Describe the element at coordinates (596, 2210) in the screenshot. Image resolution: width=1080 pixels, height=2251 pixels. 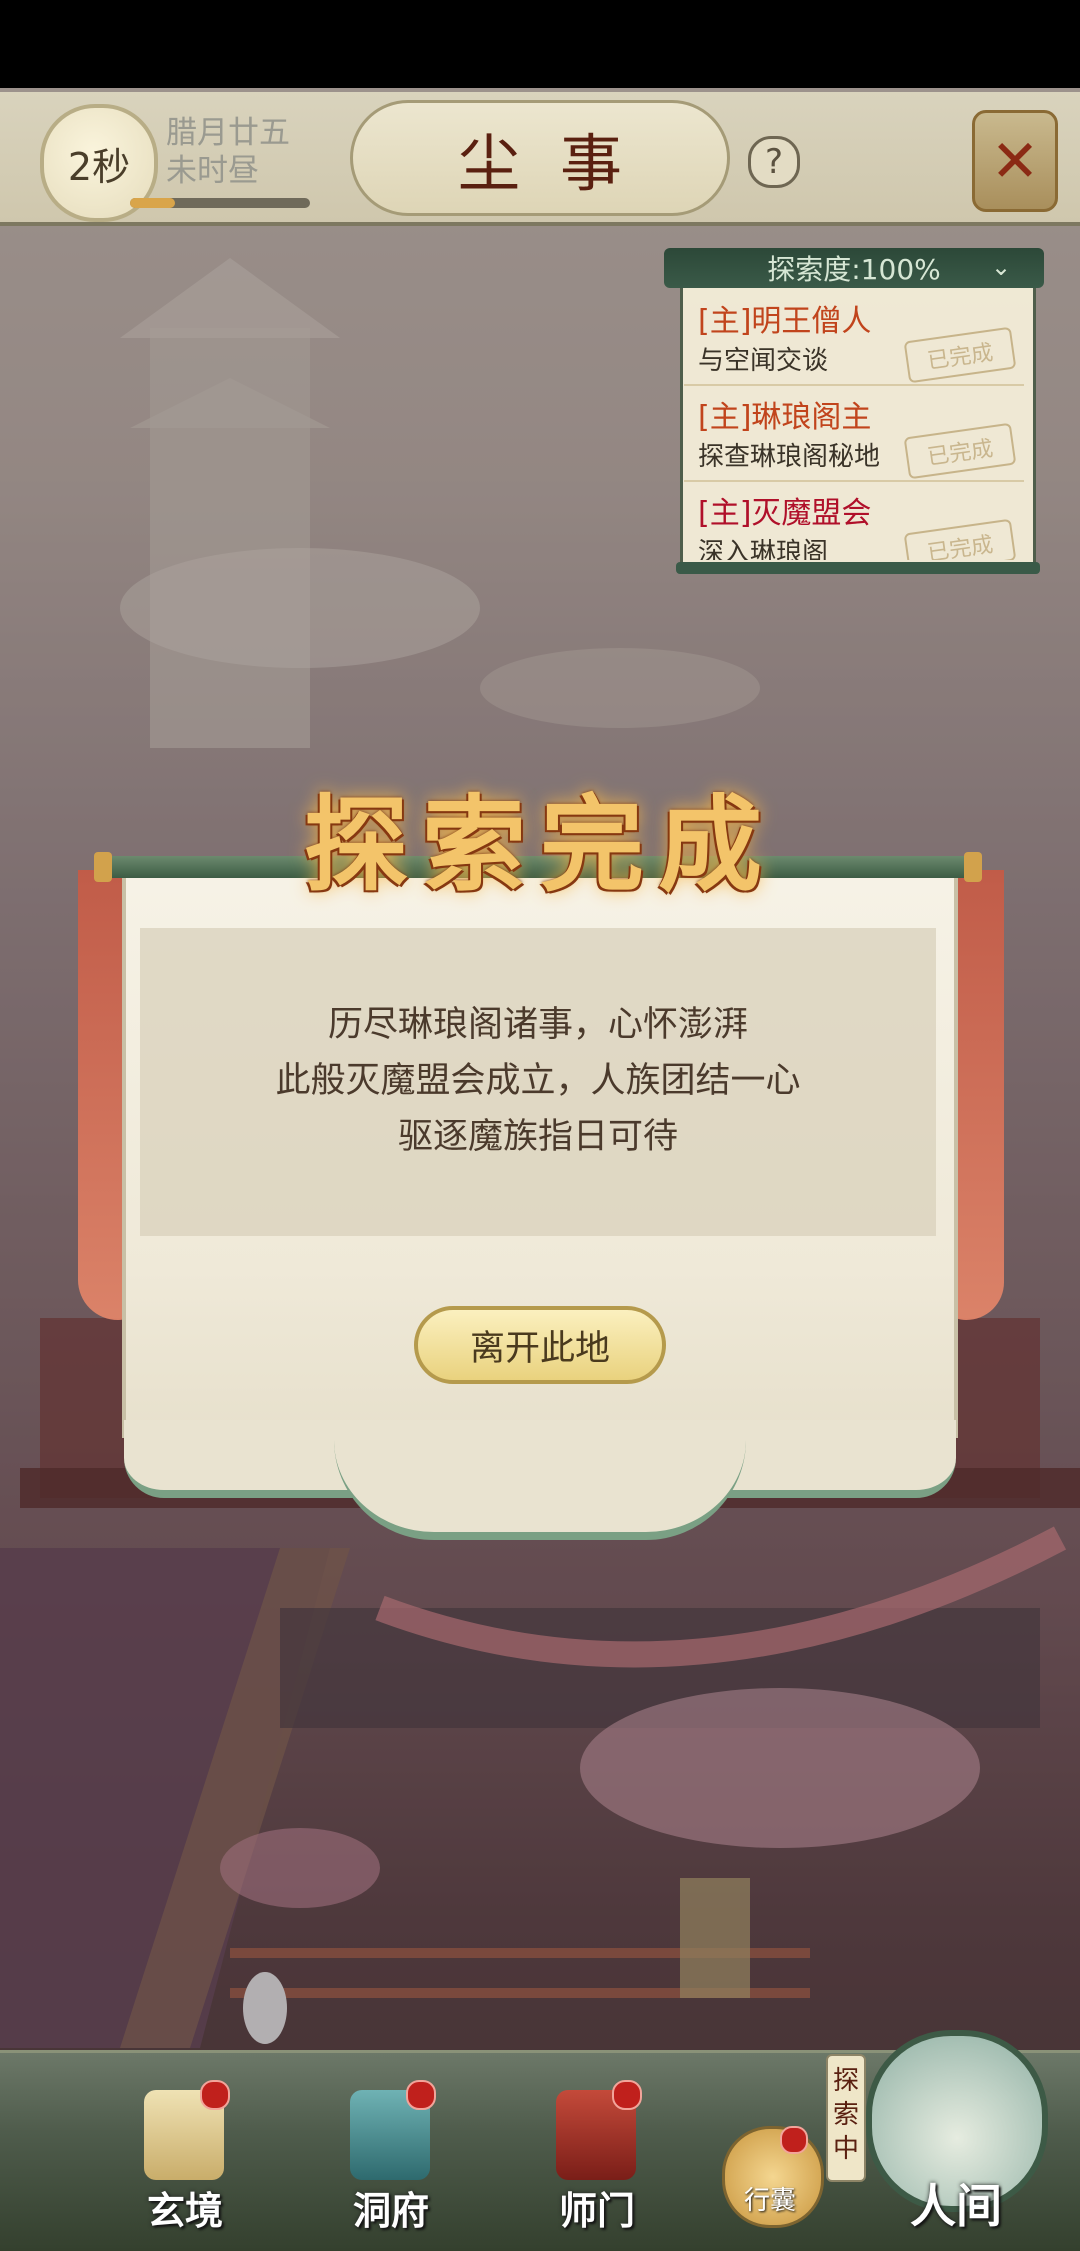
I see `nav-label: 师门` at that location.